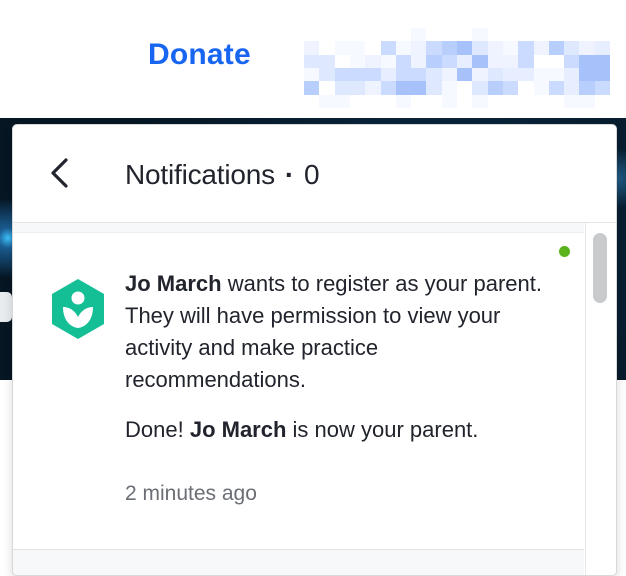 This screenshot has height=576, width=626. I want to click on account-menu-blurred, so click(457, 68).